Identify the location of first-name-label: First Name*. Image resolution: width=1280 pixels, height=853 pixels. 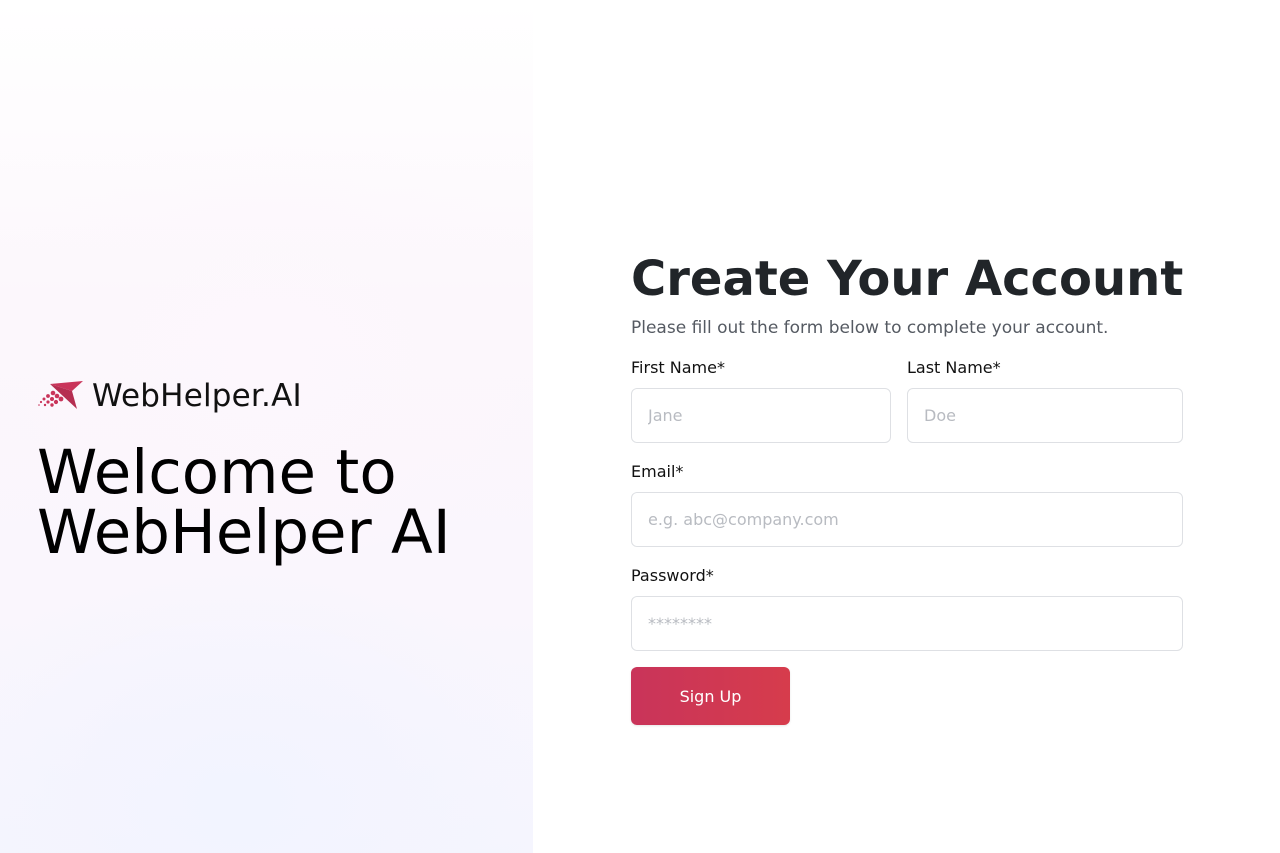
(678, 367).